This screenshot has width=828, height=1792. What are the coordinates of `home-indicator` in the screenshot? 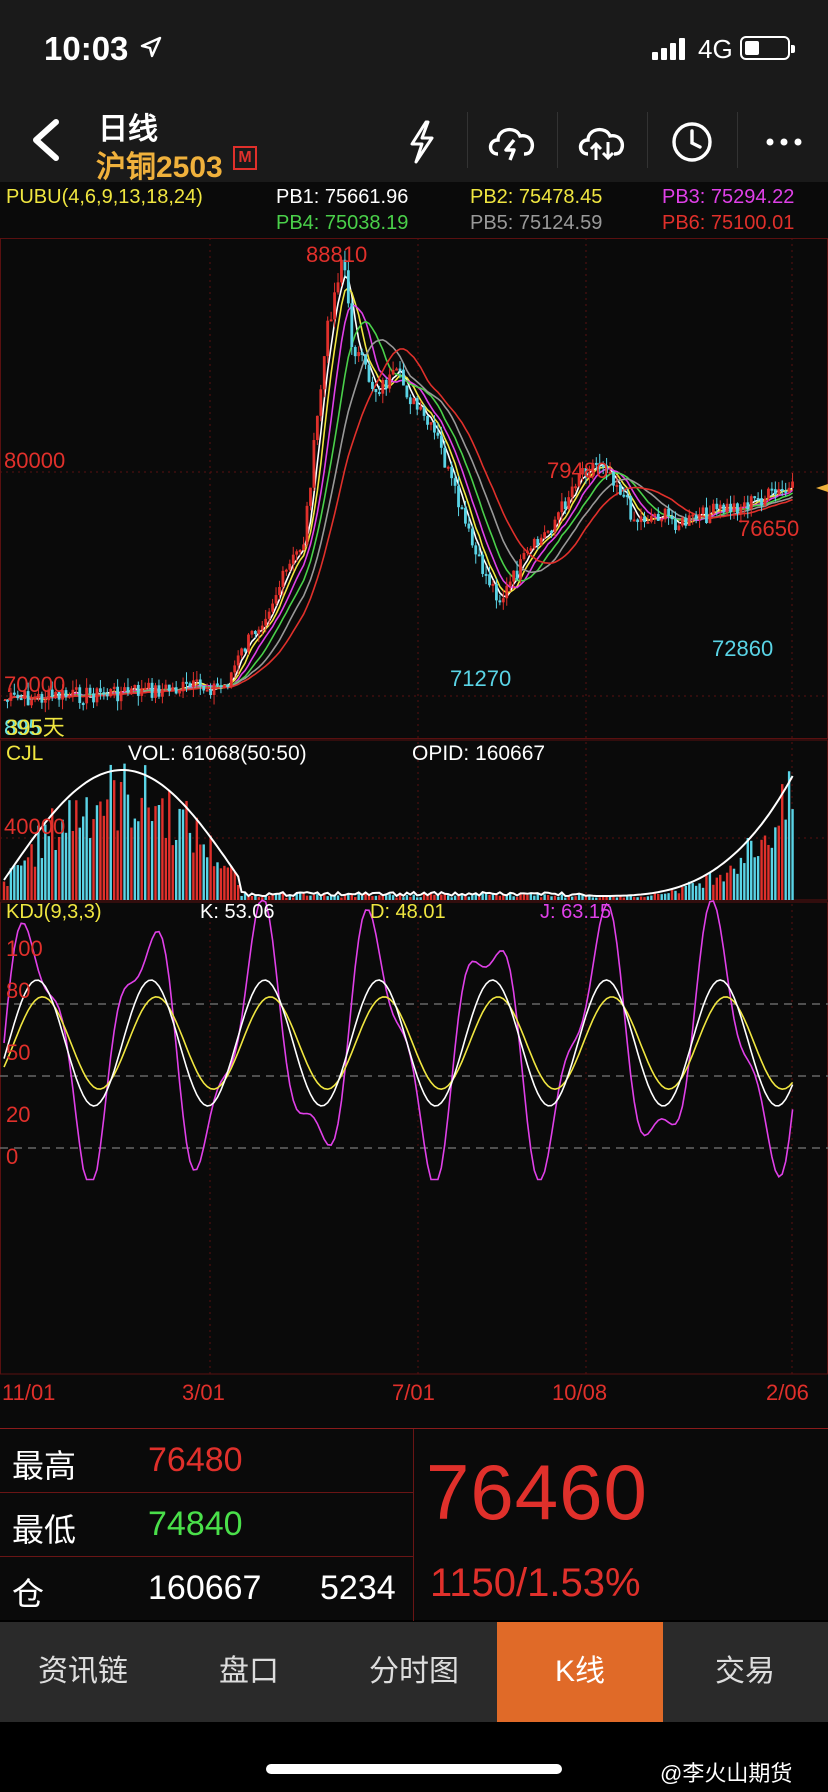 It's located at (414, 1769).